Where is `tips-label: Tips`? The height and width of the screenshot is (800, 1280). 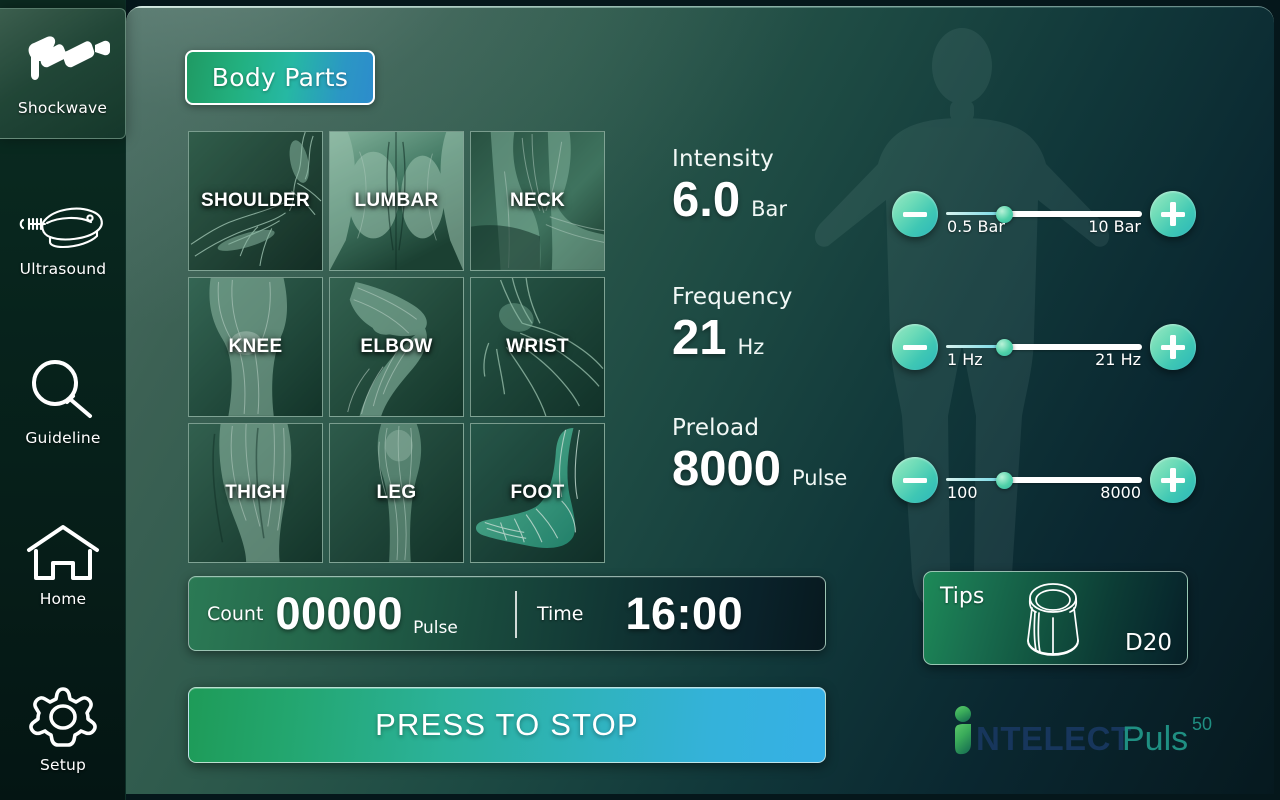
tips-label: Tips is located at coordinates (962, 596).